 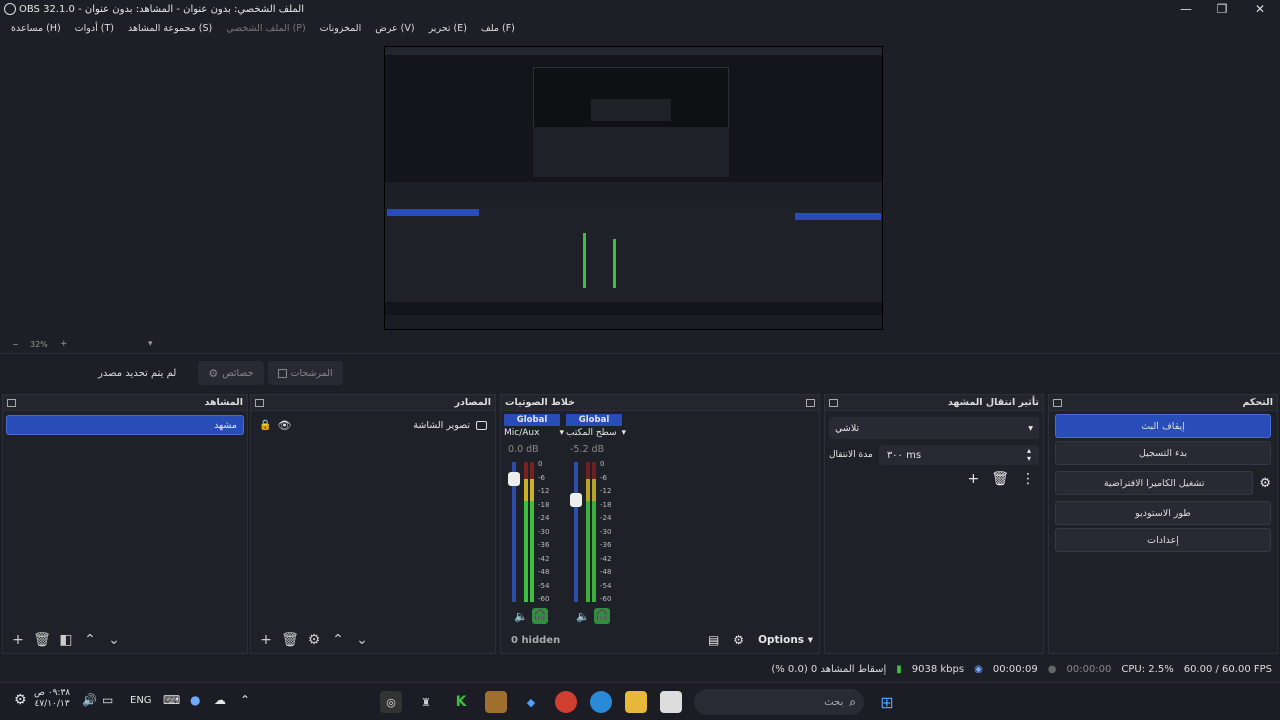 I want to click on zoom-out-button: −, so click(x=15, y=344).